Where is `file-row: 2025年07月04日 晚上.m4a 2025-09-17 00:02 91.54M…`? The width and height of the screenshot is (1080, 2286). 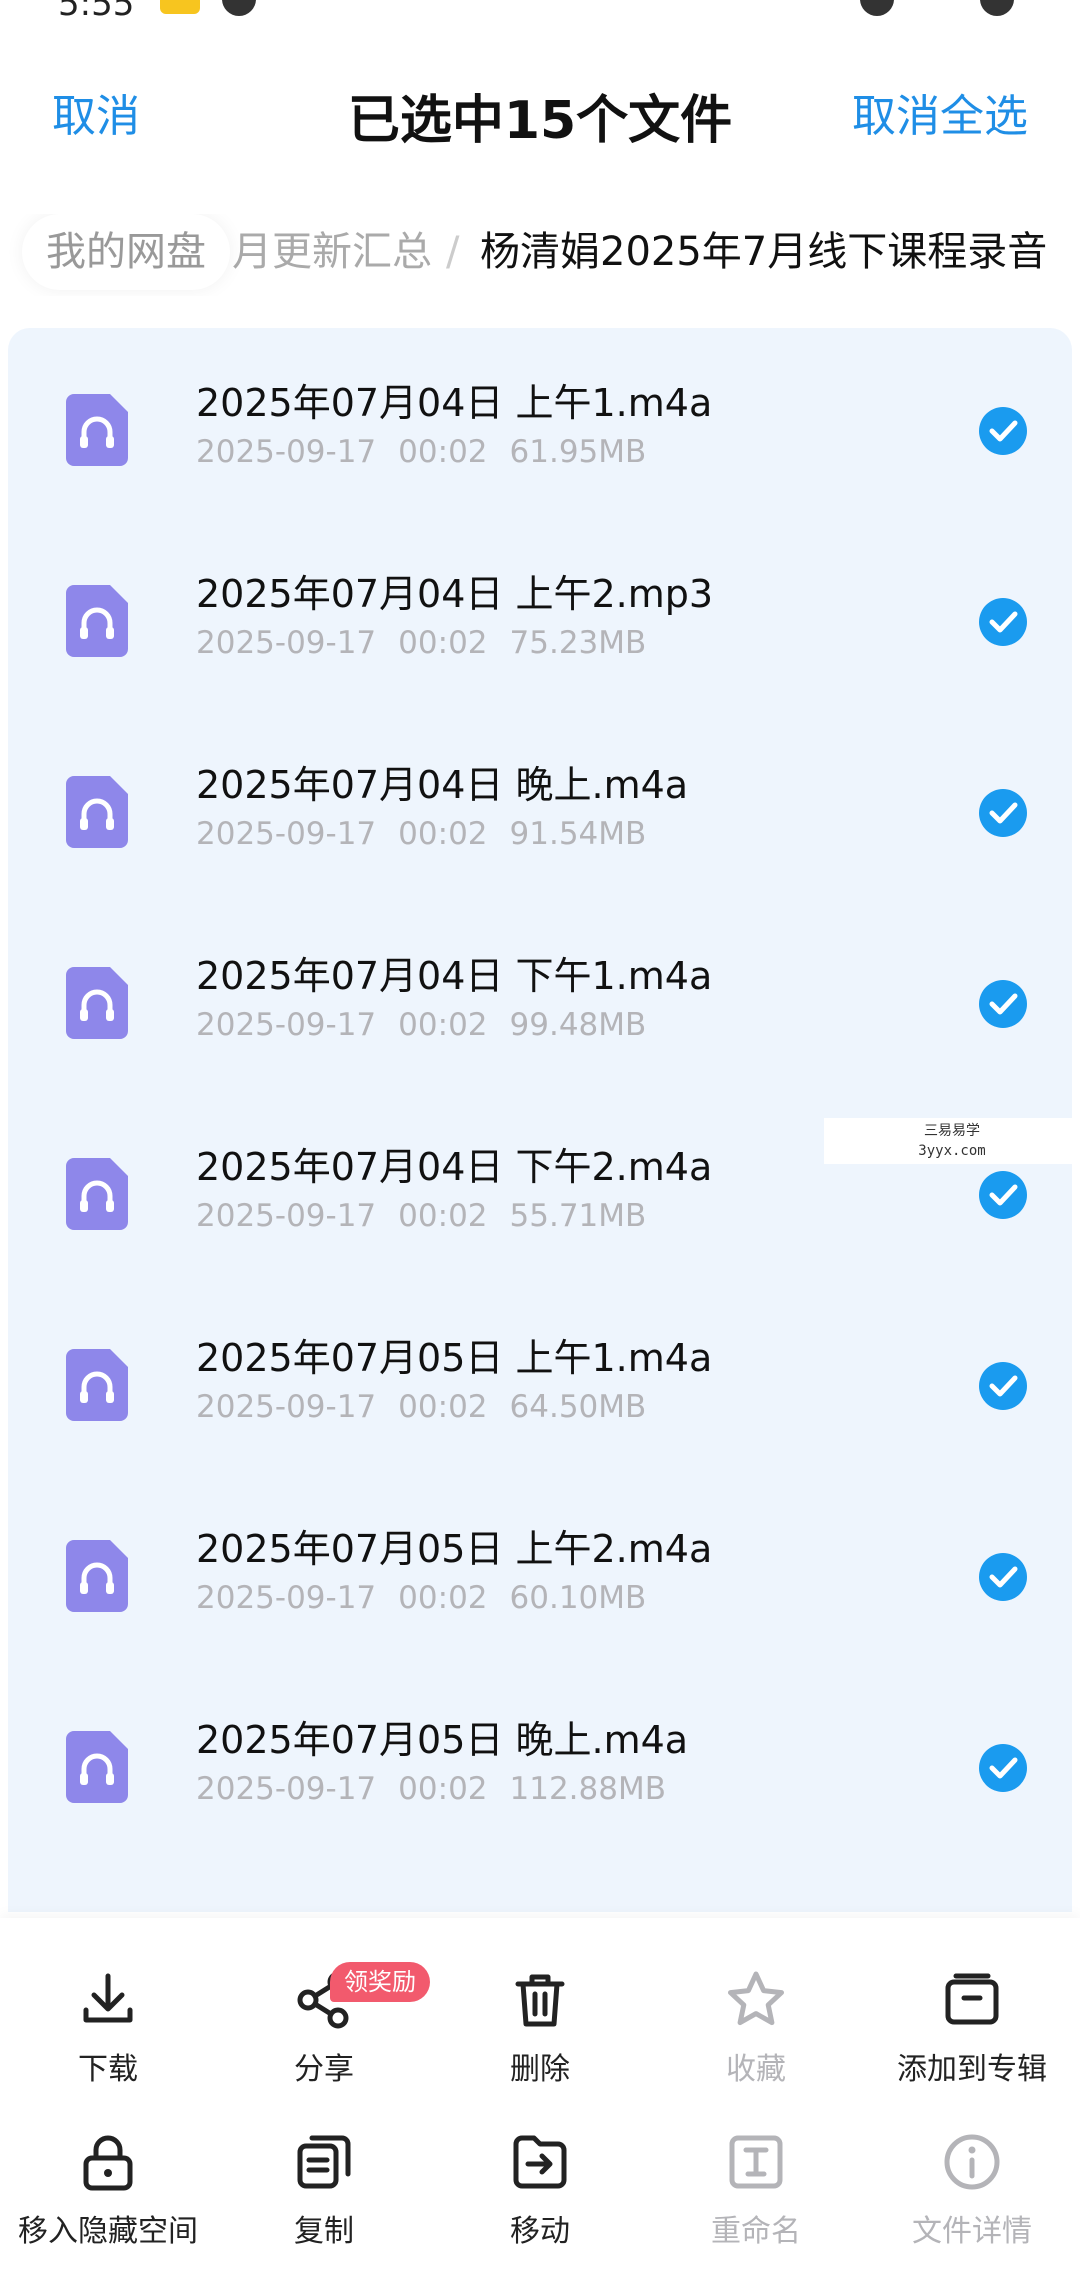
file-row: 2025年07月04日 晚上.m4a 2025-09-17 00:02 91.54M… is located at coordinates (540, 805).